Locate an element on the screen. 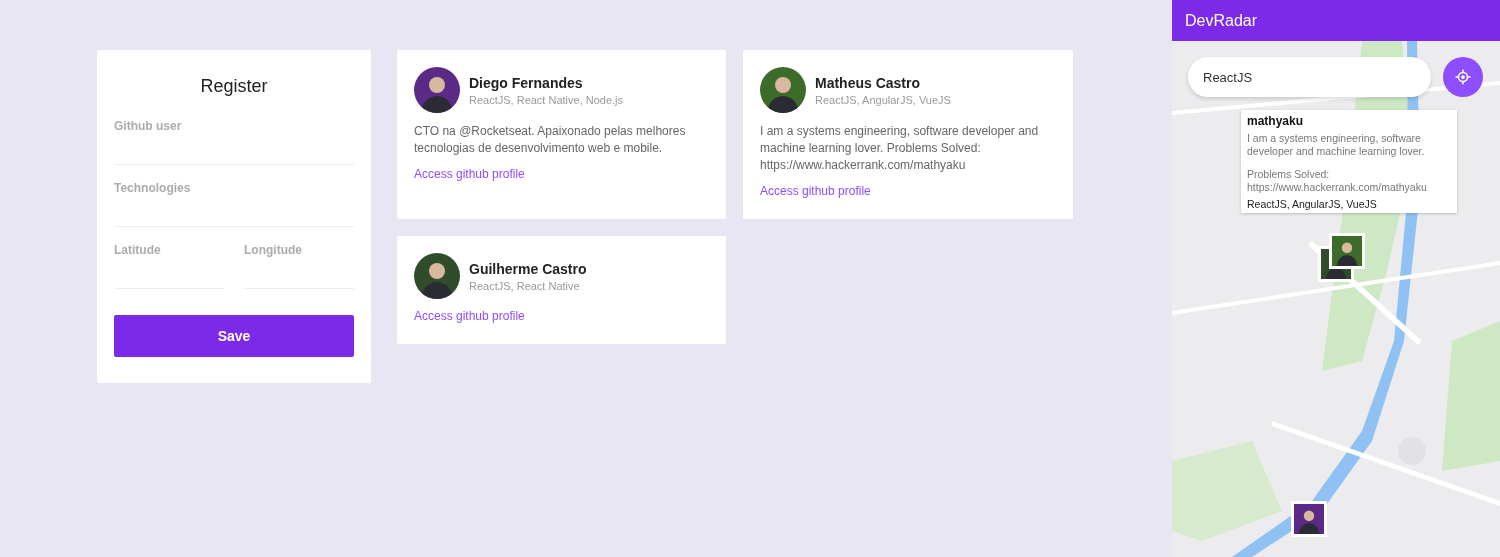  field-label: Github user is located at coordinates (148, 126).